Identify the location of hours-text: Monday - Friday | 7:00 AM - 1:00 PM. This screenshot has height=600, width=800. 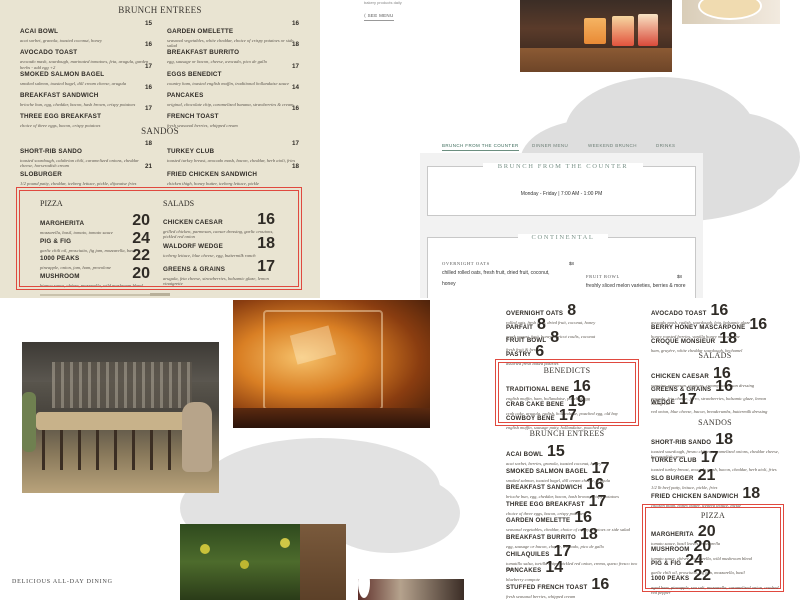
(561, 194).